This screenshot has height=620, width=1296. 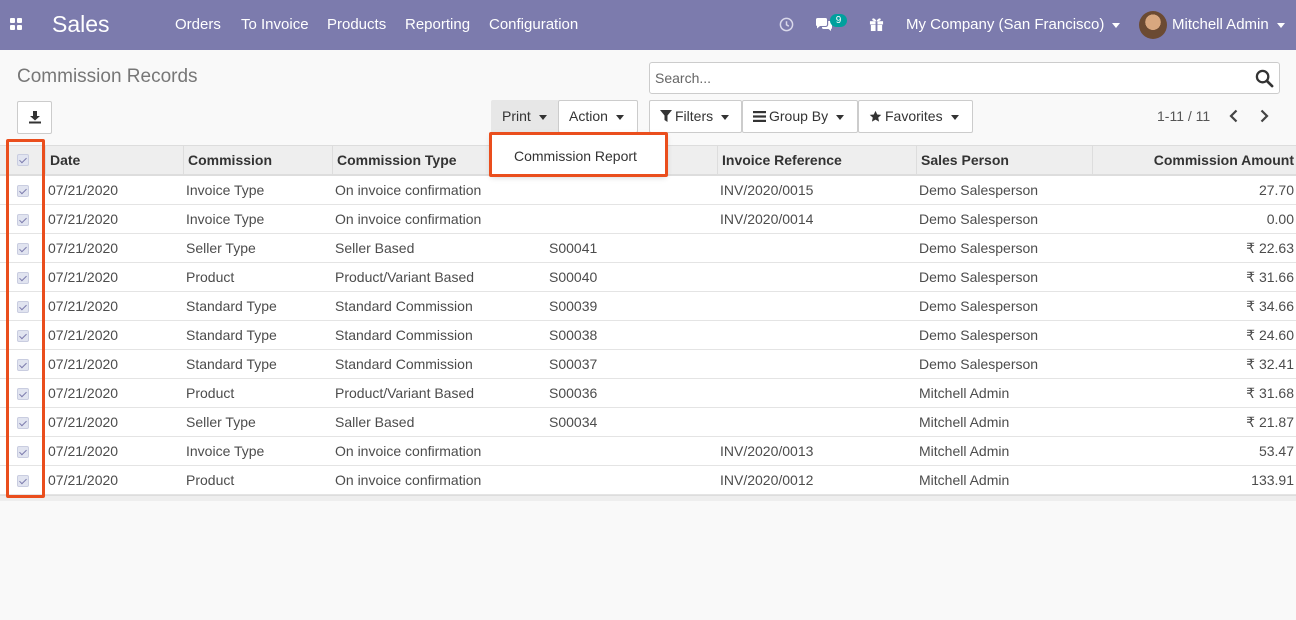 What do you see at coordinates (1270, 277) in the screenshot?
I see `cell-commission-amount: ₹ 31.66` at bounding box center [1270, 277].